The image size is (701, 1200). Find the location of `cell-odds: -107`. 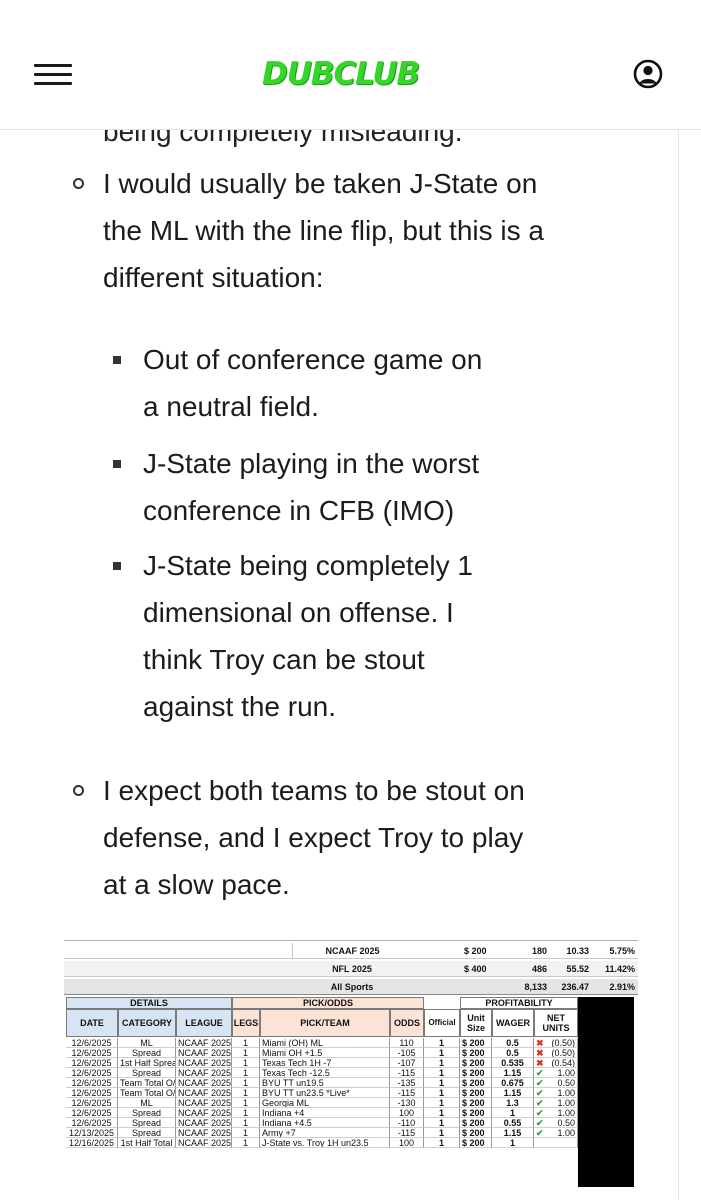

cell-odds: -107 is located at coordinates (407, 1063).